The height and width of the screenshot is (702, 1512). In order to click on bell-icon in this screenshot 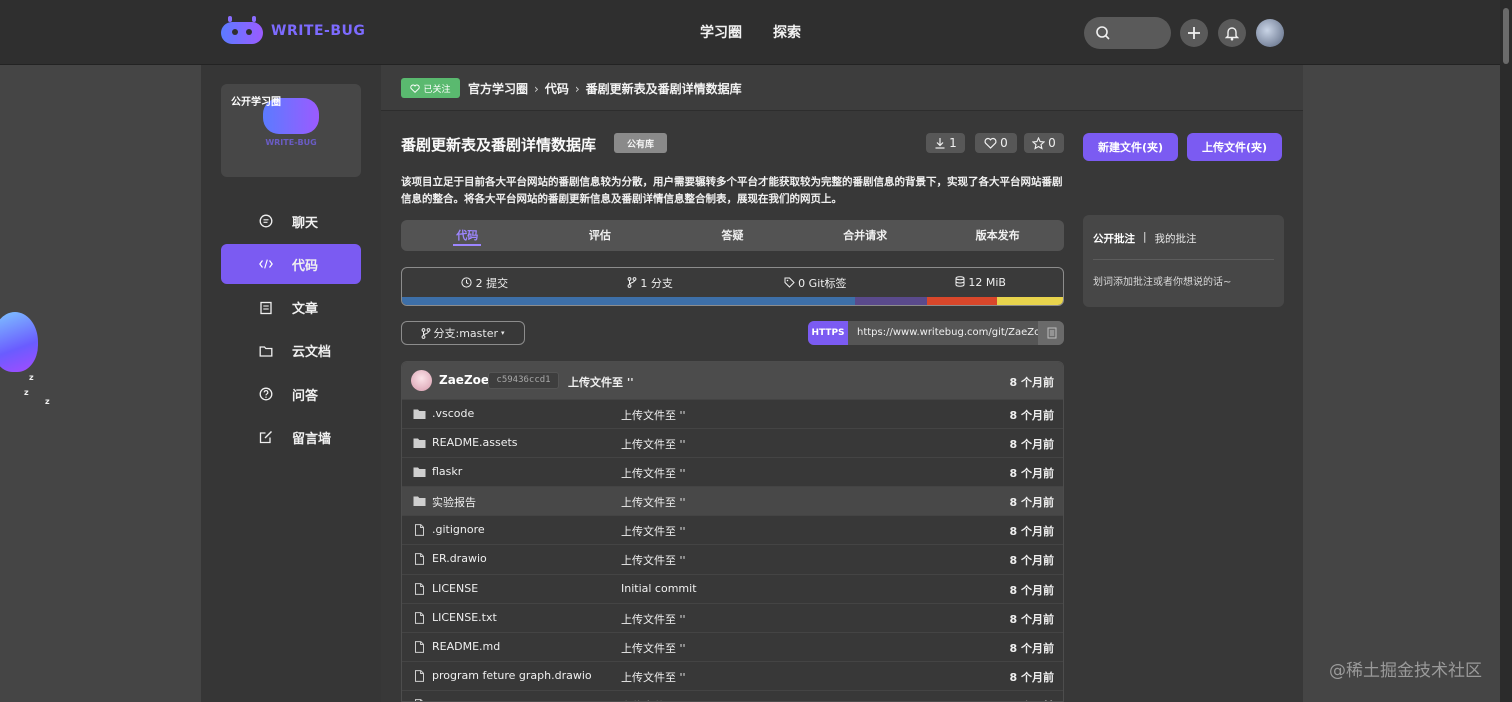, I will do `click(1232, 33)`.